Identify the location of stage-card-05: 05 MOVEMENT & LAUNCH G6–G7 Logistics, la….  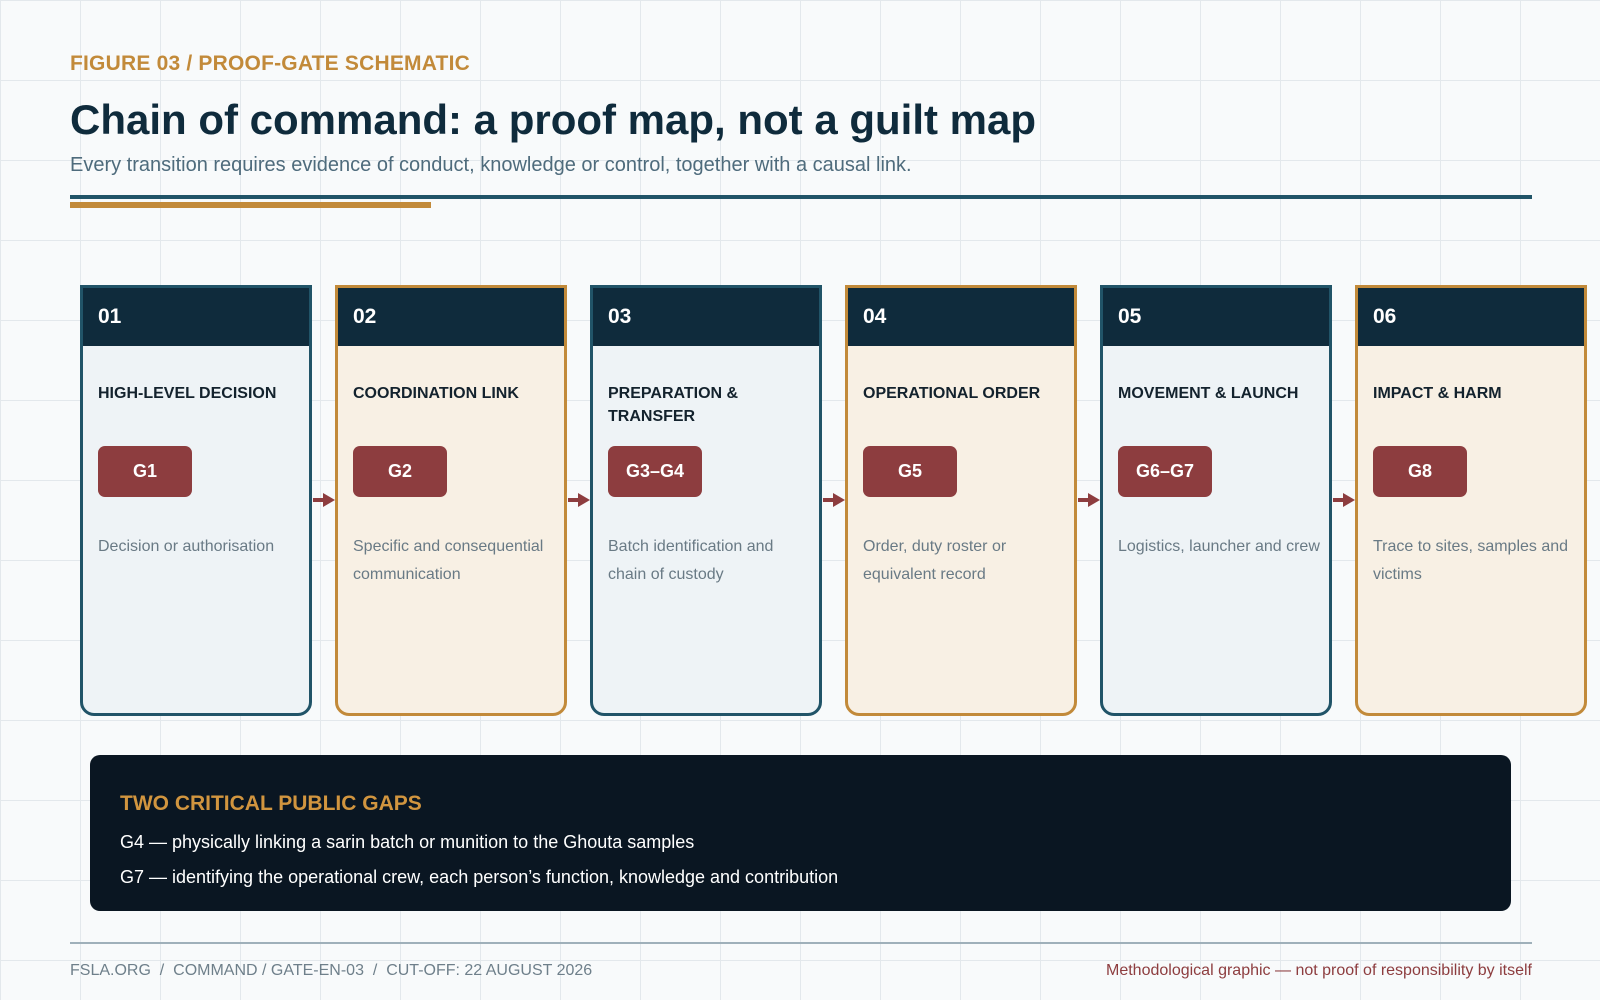
(1216, 500).